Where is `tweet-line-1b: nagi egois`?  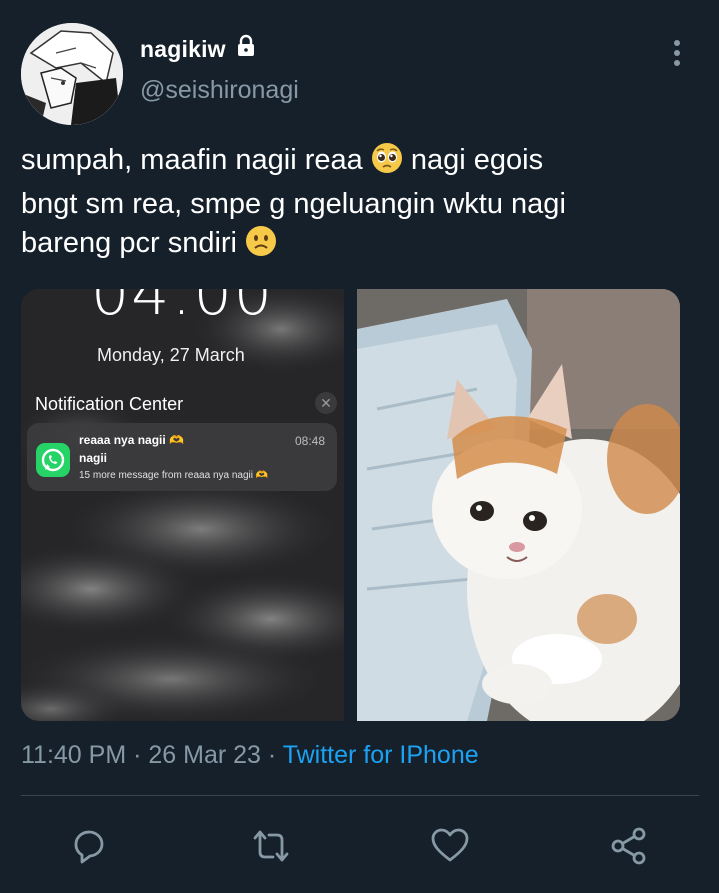 tweet-line-1b: nagi egois is located at coordinates (473, 160).